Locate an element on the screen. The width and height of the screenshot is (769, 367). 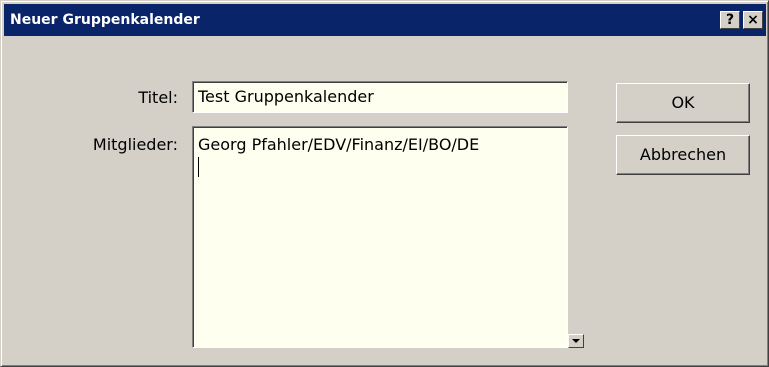
members-dropdown-button is located at coordinates (576, 341).